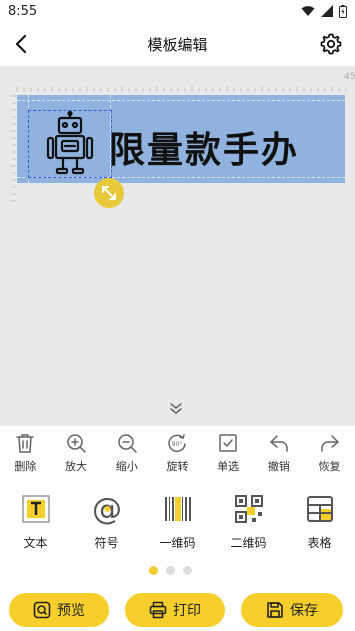 The width and height of the screenshot is (355, 631). What do you see at coordinates (278, 466) in the screenshot?
I see `undo-label: 撤销` at bounding box center [278, 466].